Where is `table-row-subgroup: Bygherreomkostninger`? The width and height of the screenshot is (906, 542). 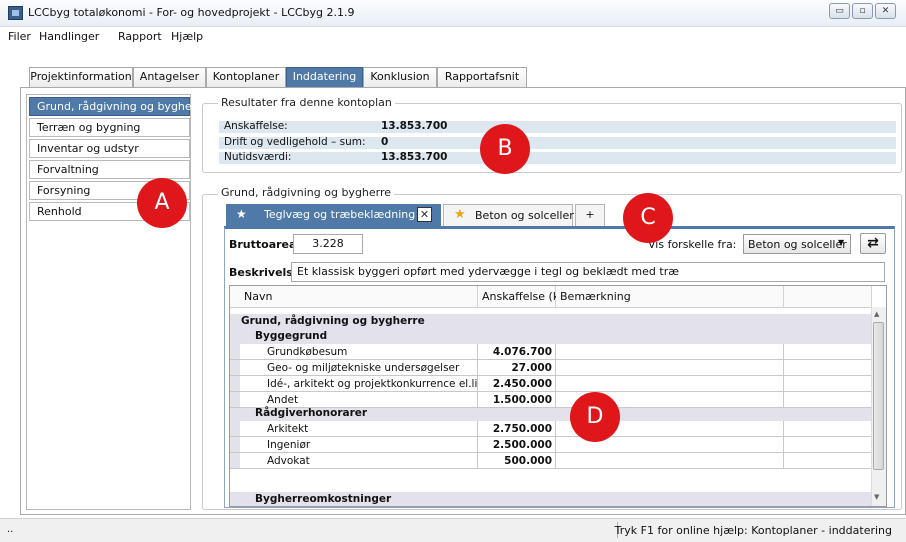 table-row-subgroup: Bygherreomkostninger is located at coordinates (551, 499).